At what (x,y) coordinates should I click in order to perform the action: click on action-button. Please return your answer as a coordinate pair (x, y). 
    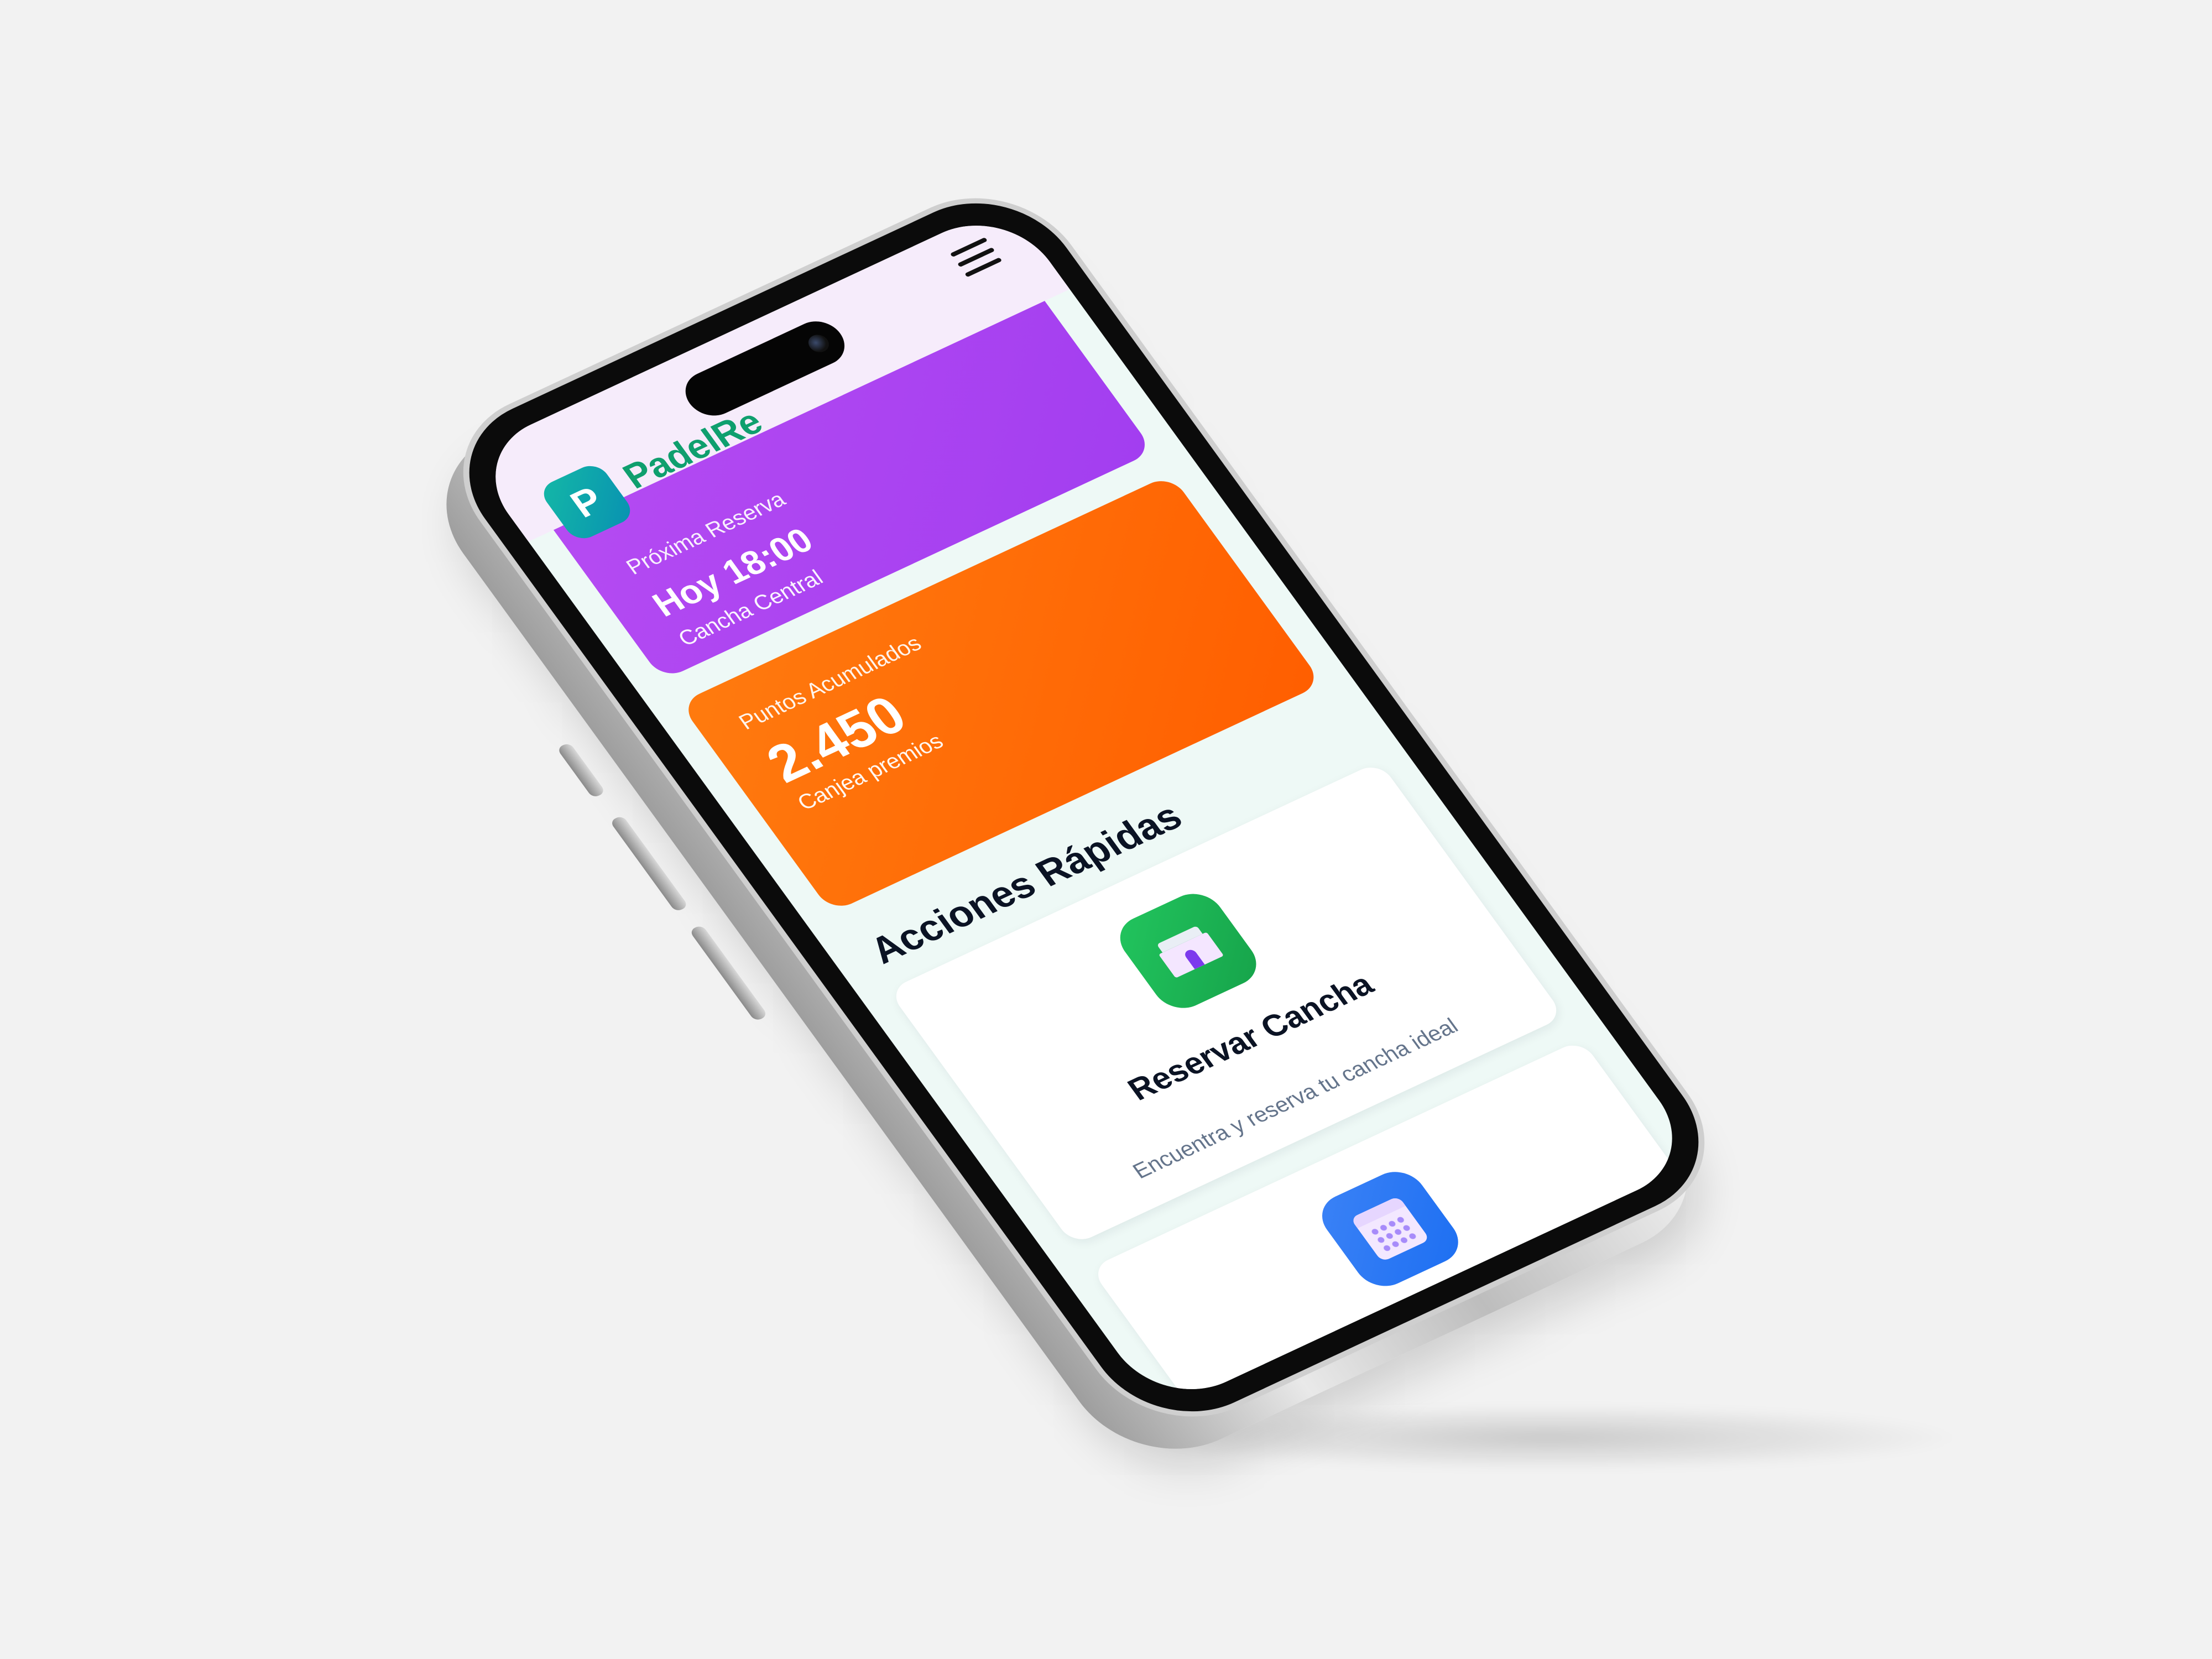
    Looking at the image, I should click on (581, 771).